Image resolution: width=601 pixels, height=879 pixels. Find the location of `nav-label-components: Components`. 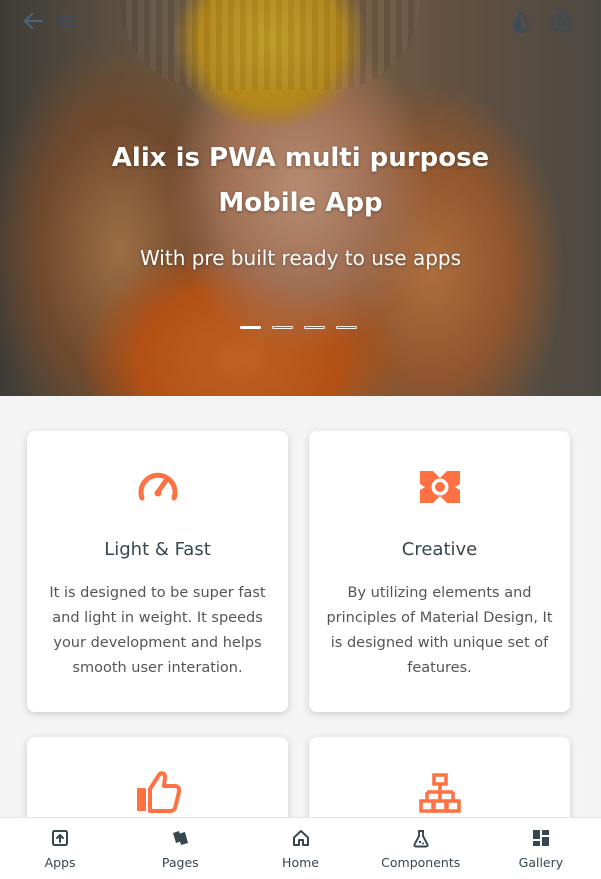

nav-label-components: Components is located at coordinates (421, 862).